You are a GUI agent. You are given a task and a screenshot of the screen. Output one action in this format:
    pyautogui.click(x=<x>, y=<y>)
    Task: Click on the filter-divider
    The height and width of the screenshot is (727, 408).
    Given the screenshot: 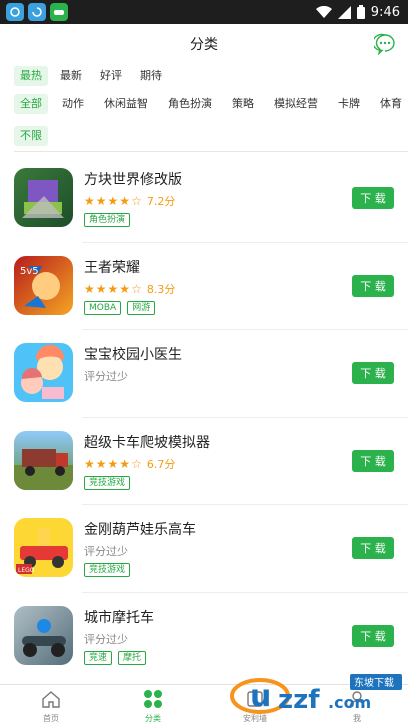 What is the action you would take?
    pyautogui.click(x=211, y=151)
    